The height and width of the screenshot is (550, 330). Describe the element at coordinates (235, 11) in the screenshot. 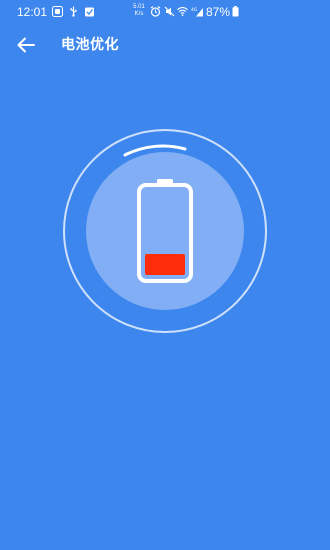

I see `battery-icon` at that location.